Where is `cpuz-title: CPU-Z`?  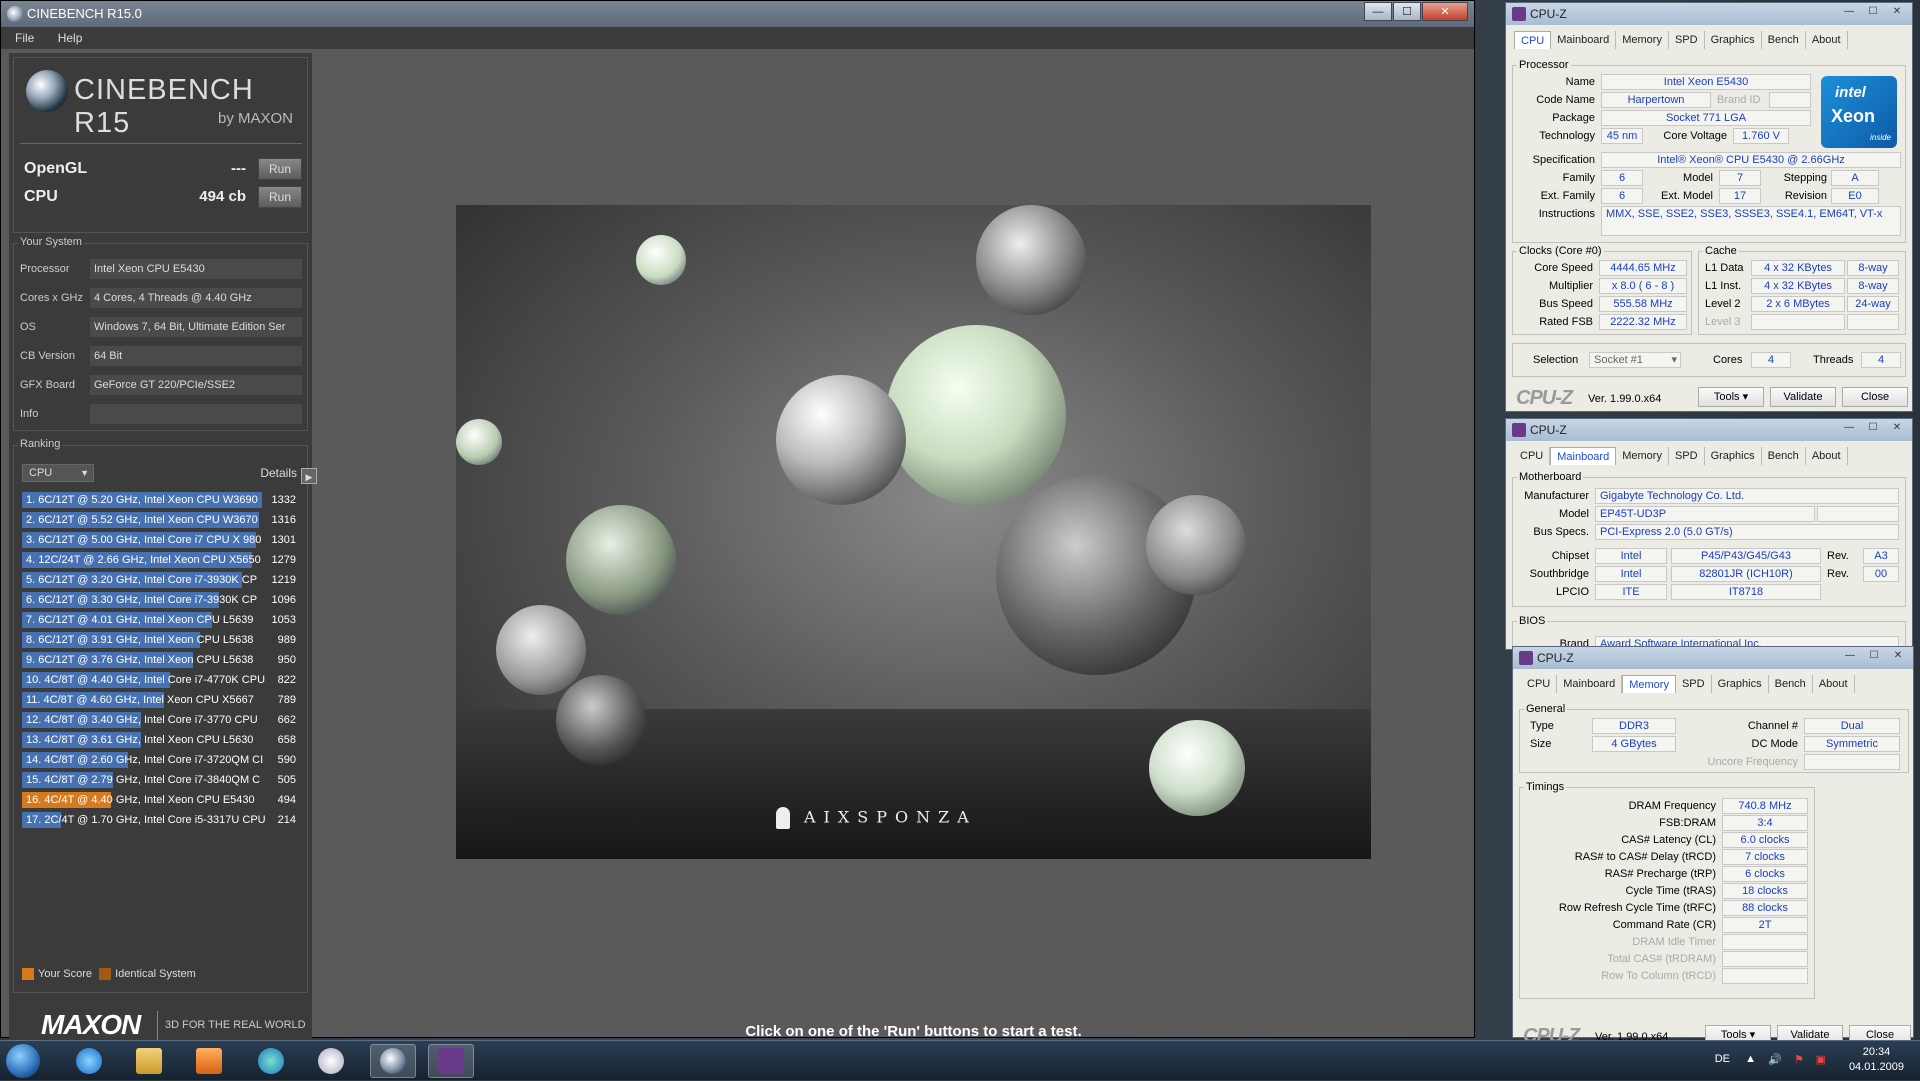
cpuz-title: CPU-Z is located at coordinates (1548, 430).